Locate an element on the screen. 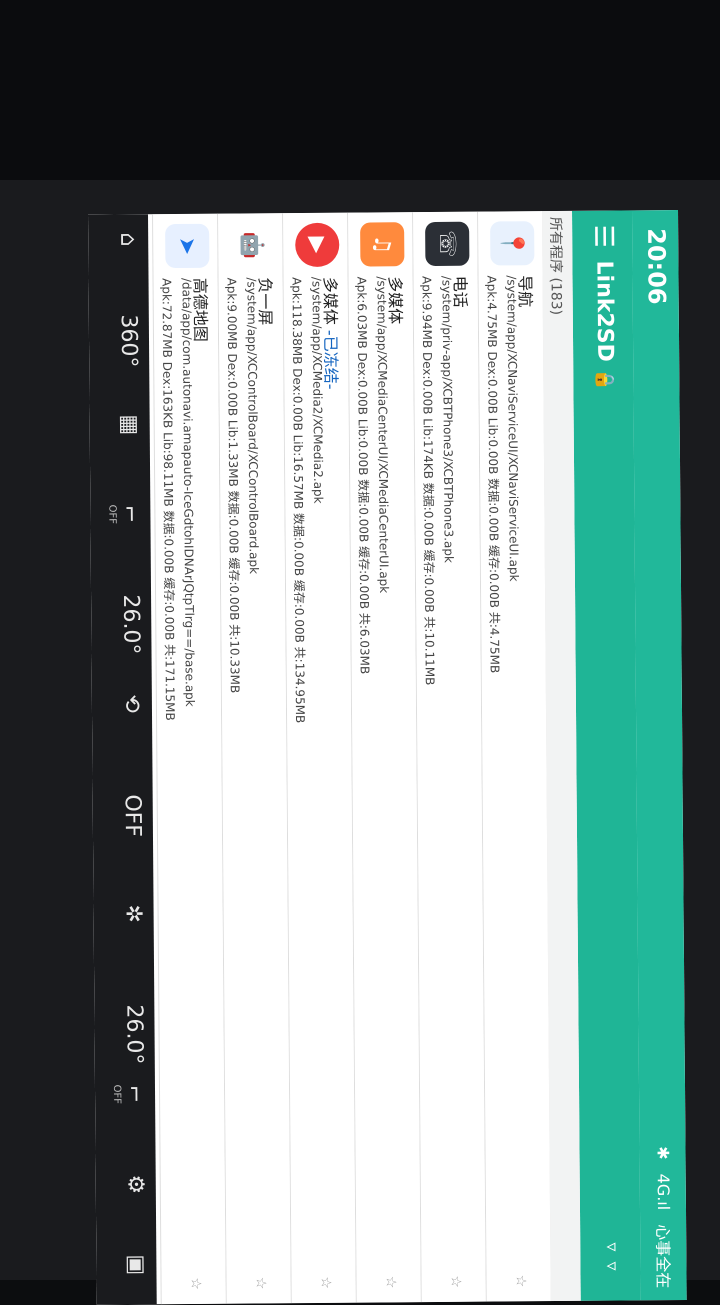  status-bar: 20:06 ✱ 4G.ıl 心事全在 is located at coordinates (659, 755).